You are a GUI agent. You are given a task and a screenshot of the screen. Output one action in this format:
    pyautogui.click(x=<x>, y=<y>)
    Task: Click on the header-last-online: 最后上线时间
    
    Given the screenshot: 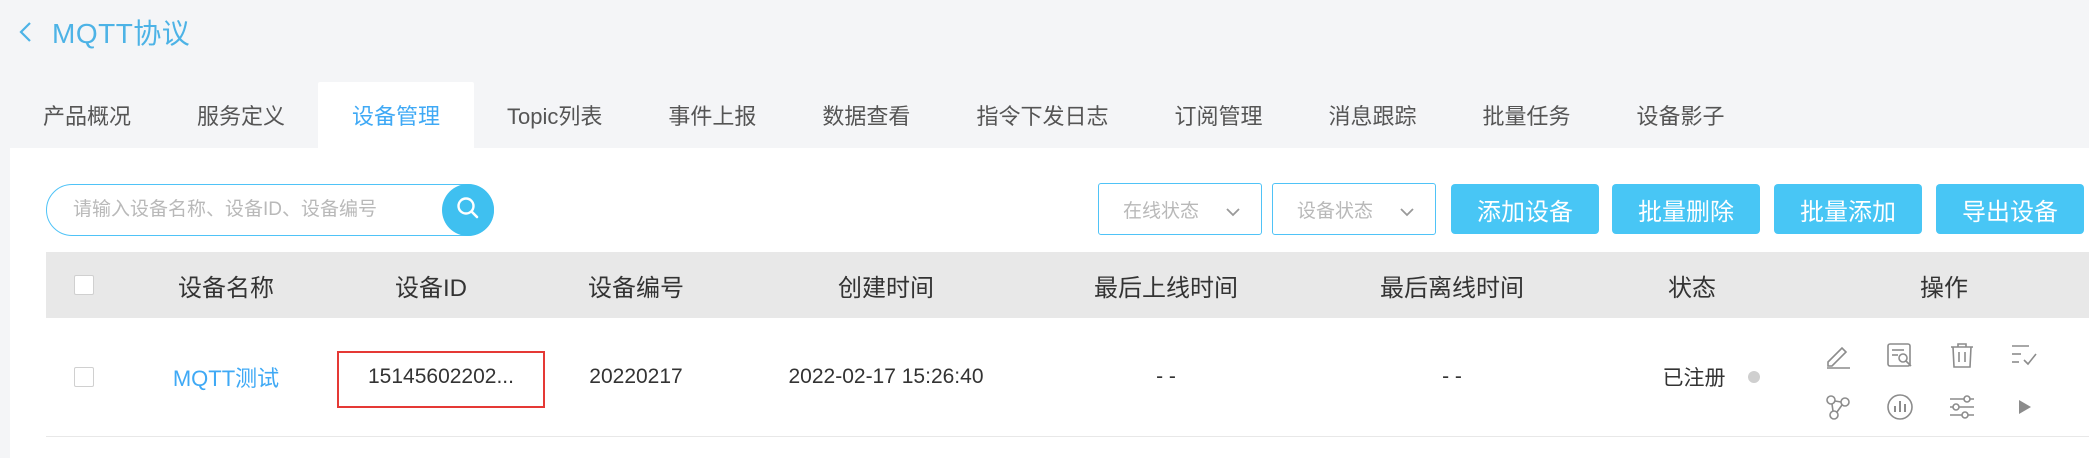 What is the action you would take?
    pyautogui.click(x=1166, y=288)
    